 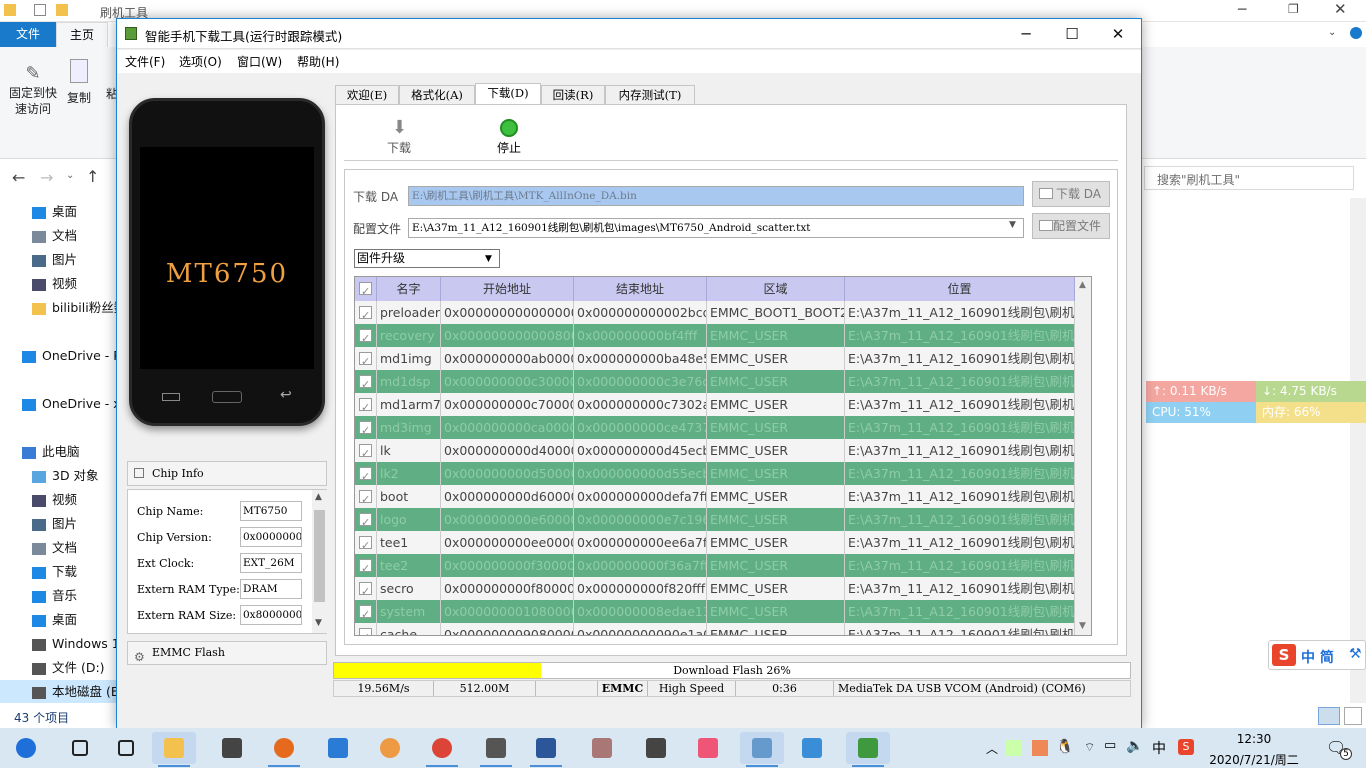 What do you see at coordinates (79, 82) in the screenshot?
I see `copy-button: 复制` at bounding box center [79, 82].